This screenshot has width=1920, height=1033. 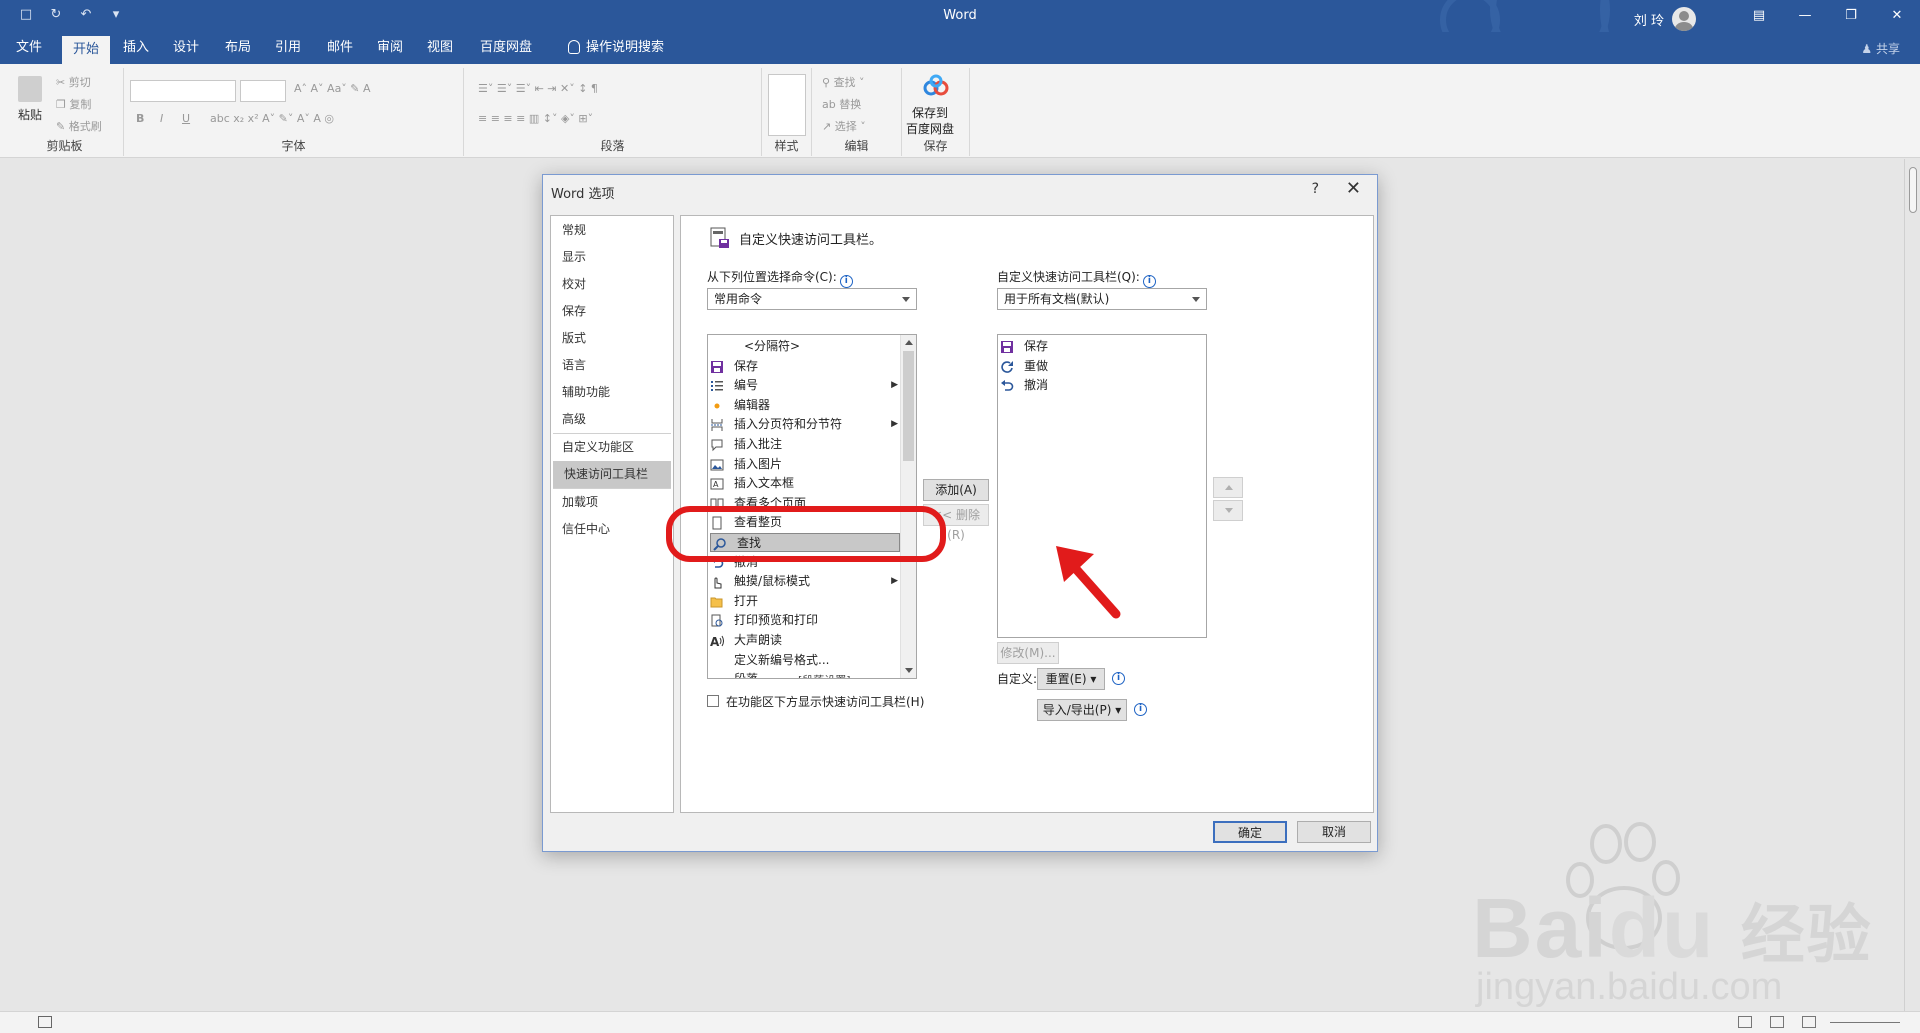 I want to click on zoom-slider, so click(x=1865, y=1022).